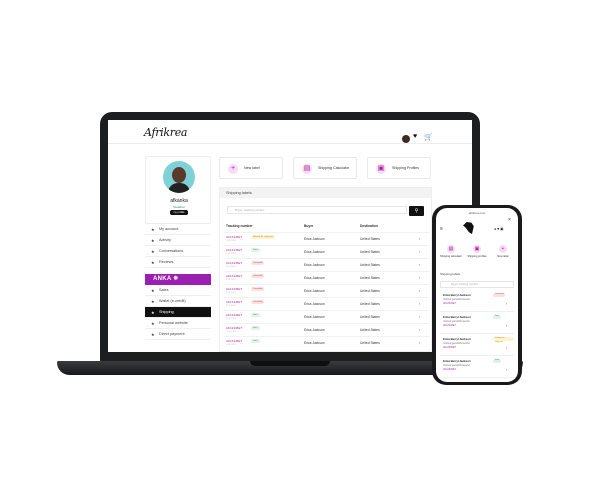 This screenshot has width=595, height=500. What do you see at coordinates (178, 262) in the screenshot?
I see `sidebar-item-reviews: ★ Reviews` at bounding box center [178, 262].